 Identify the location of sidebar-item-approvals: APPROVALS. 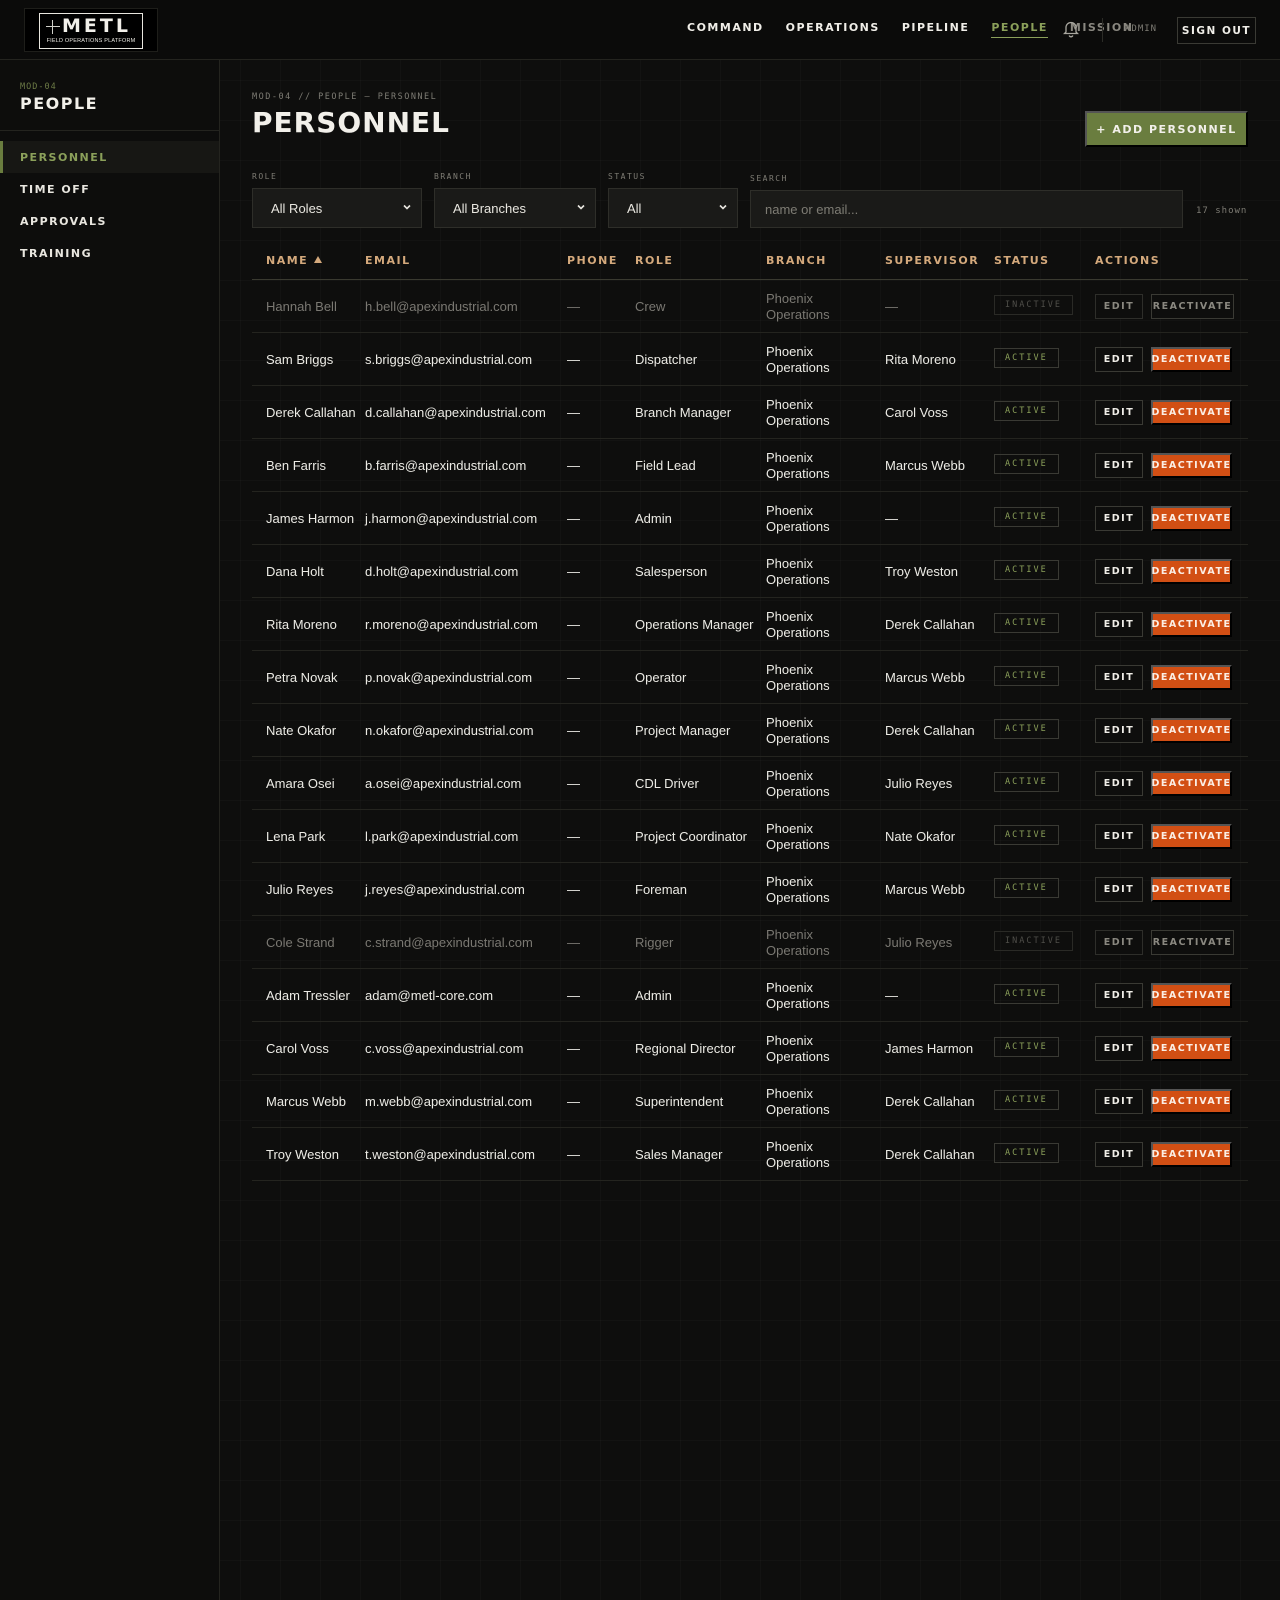
(109, 221).